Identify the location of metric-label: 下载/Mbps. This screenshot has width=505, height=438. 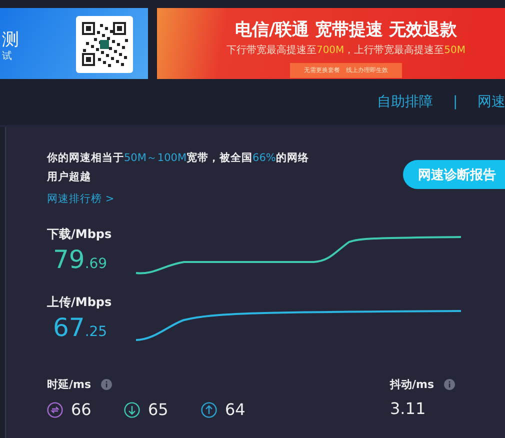
(80, 234).